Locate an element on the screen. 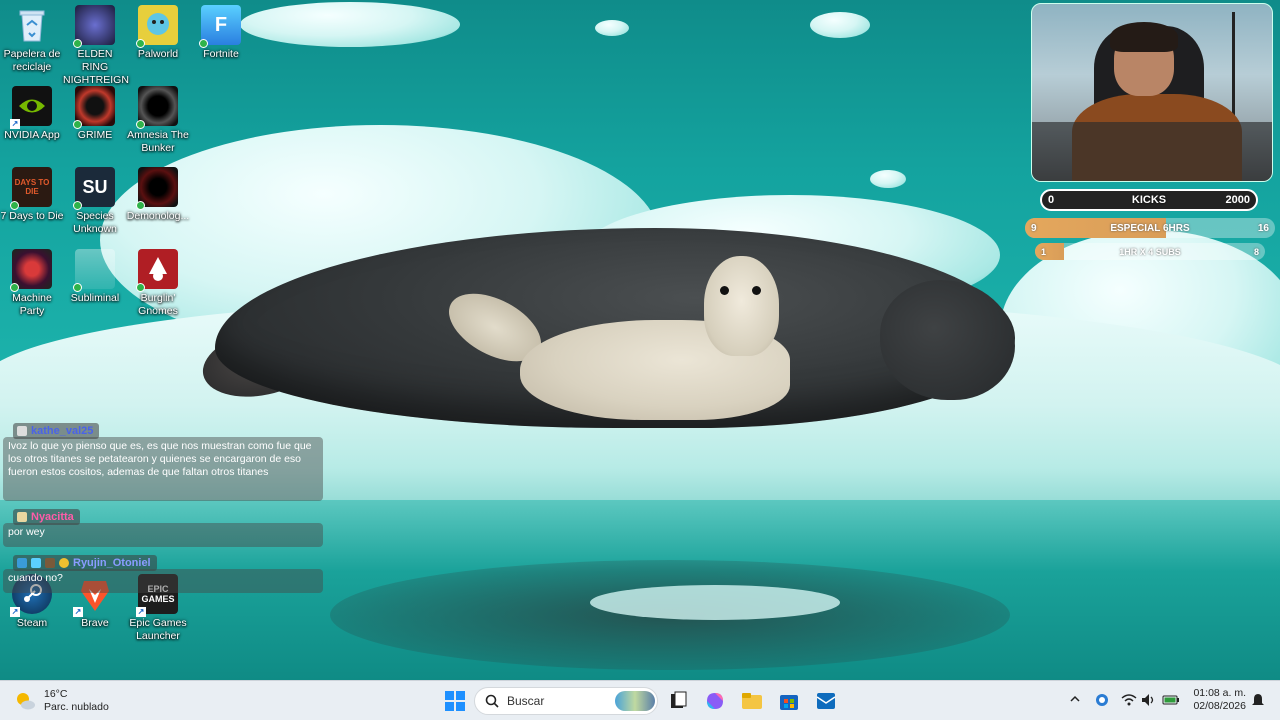  streamer-hair is located at coordinates (1144, 37).